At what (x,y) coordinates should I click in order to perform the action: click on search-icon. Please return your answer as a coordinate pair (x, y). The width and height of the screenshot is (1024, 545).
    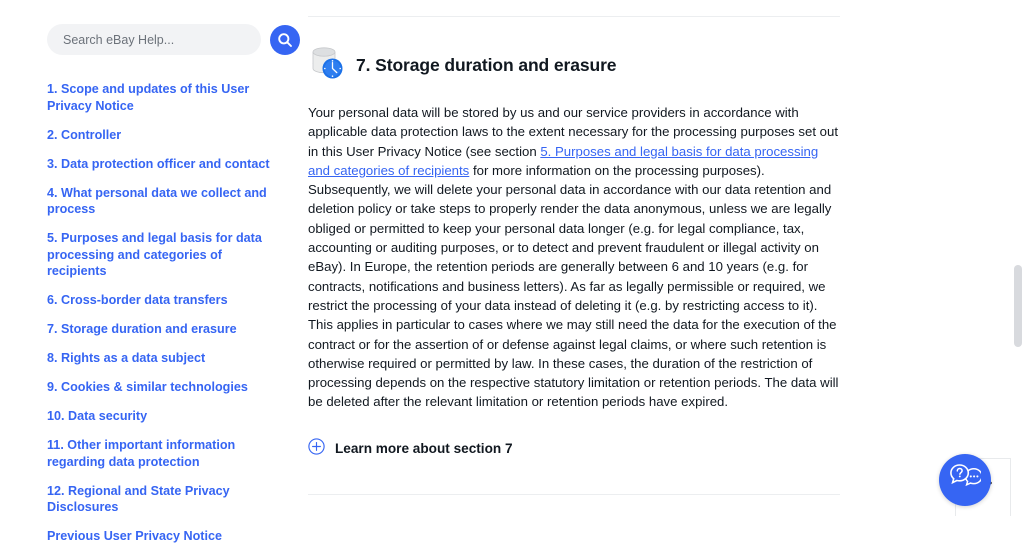
    Looking at the image, I should click on (285, 40).